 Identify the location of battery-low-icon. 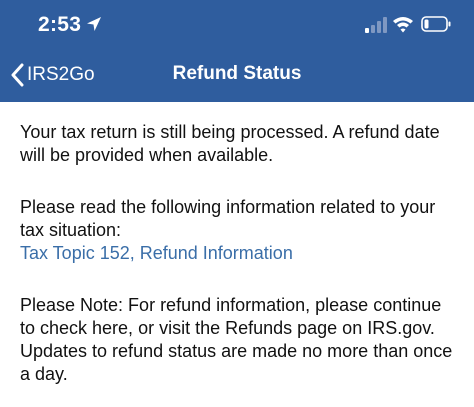
(436, 24).